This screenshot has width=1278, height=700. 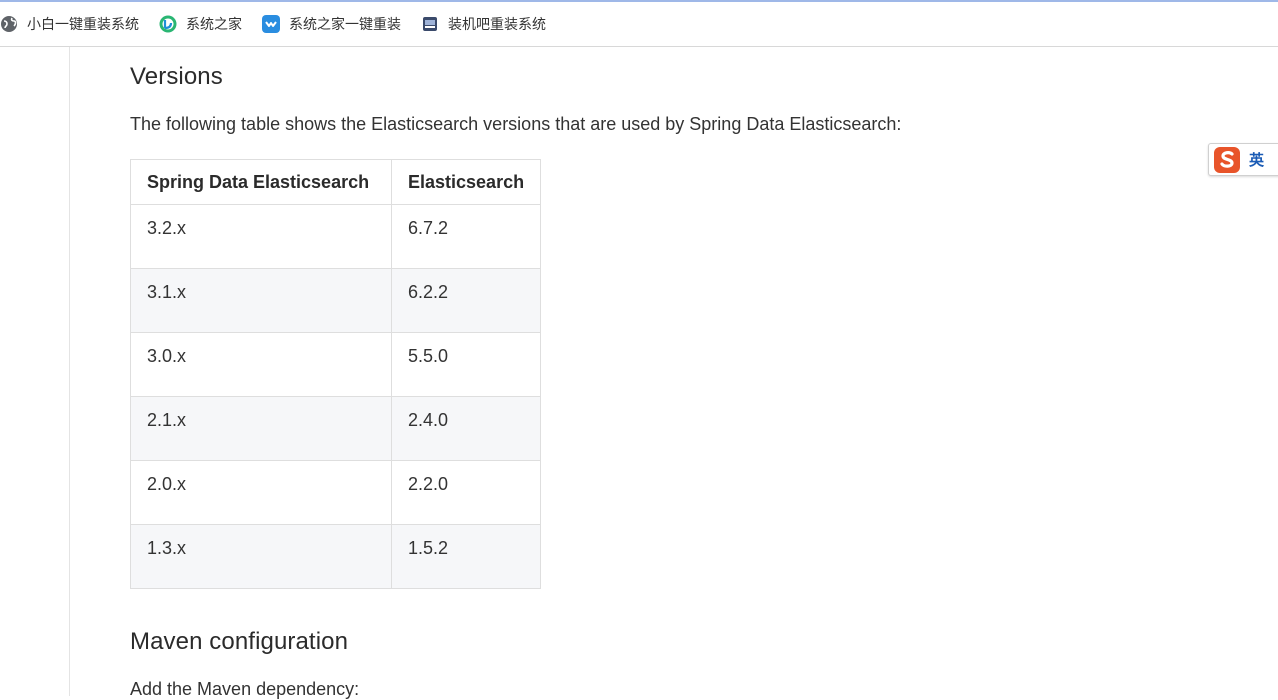 I want to click on table-row: 2.1.x 2.4.0, so click(x=336, y=428).